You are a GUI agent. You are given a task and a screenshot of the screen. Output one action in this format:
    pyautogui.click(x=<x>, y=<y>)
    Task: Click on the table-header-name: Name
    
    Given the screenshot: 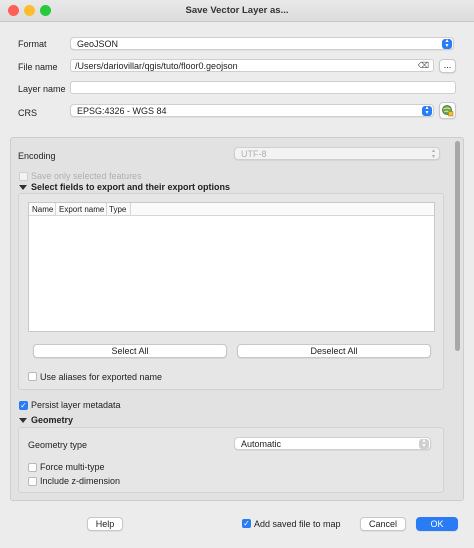 What is the action you would take?
    pyautogui.click(x=42, y=209)
    